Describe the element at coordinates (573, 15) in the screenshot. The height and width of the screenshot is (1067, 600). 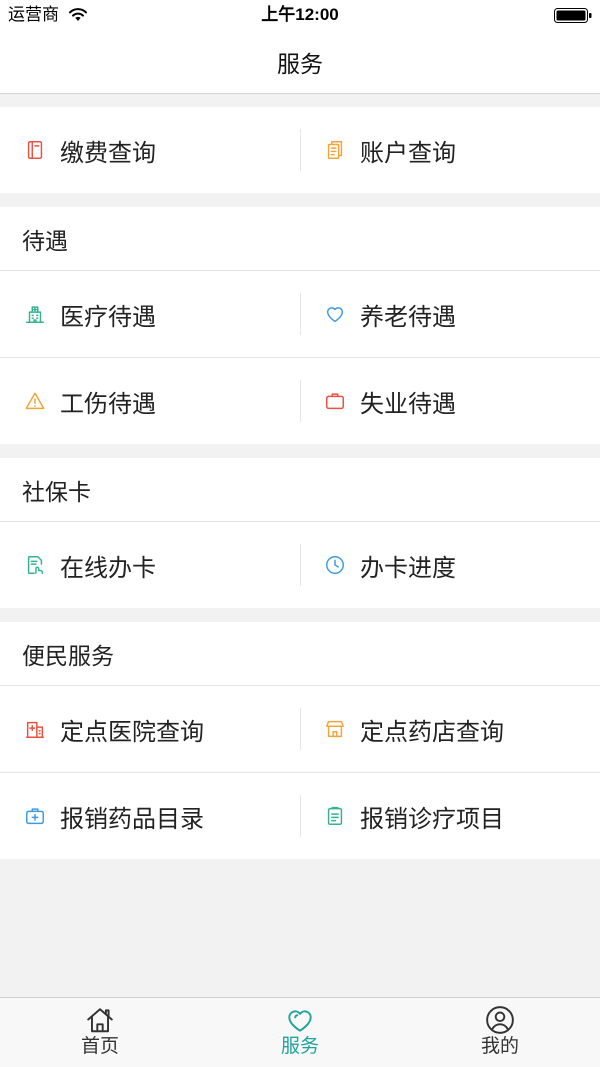
I see `battery-icon` at that location.